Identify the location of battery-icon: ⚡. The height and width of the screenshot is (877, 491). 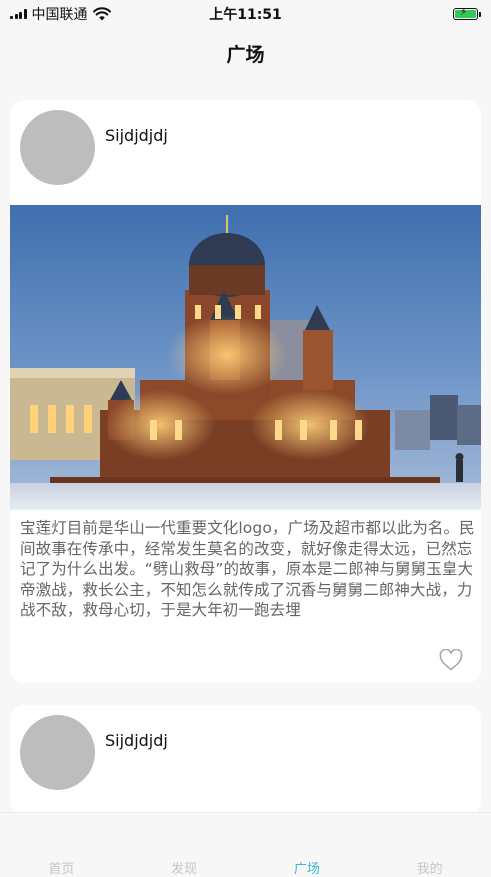
(467, 14).